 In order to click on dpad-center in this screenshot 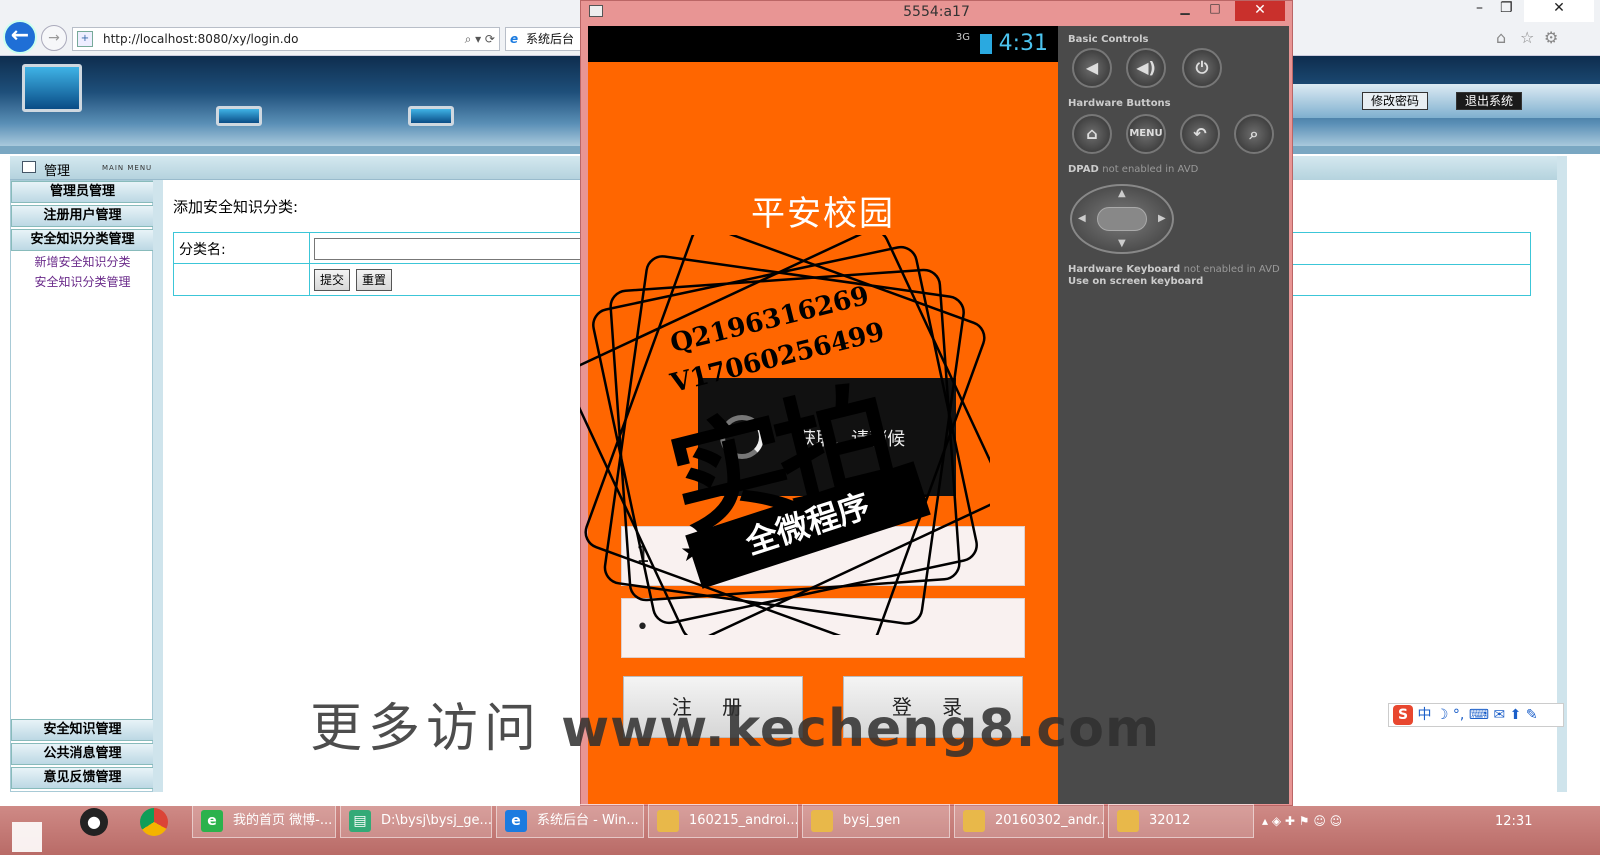, I will do `click(1122, 219)`.